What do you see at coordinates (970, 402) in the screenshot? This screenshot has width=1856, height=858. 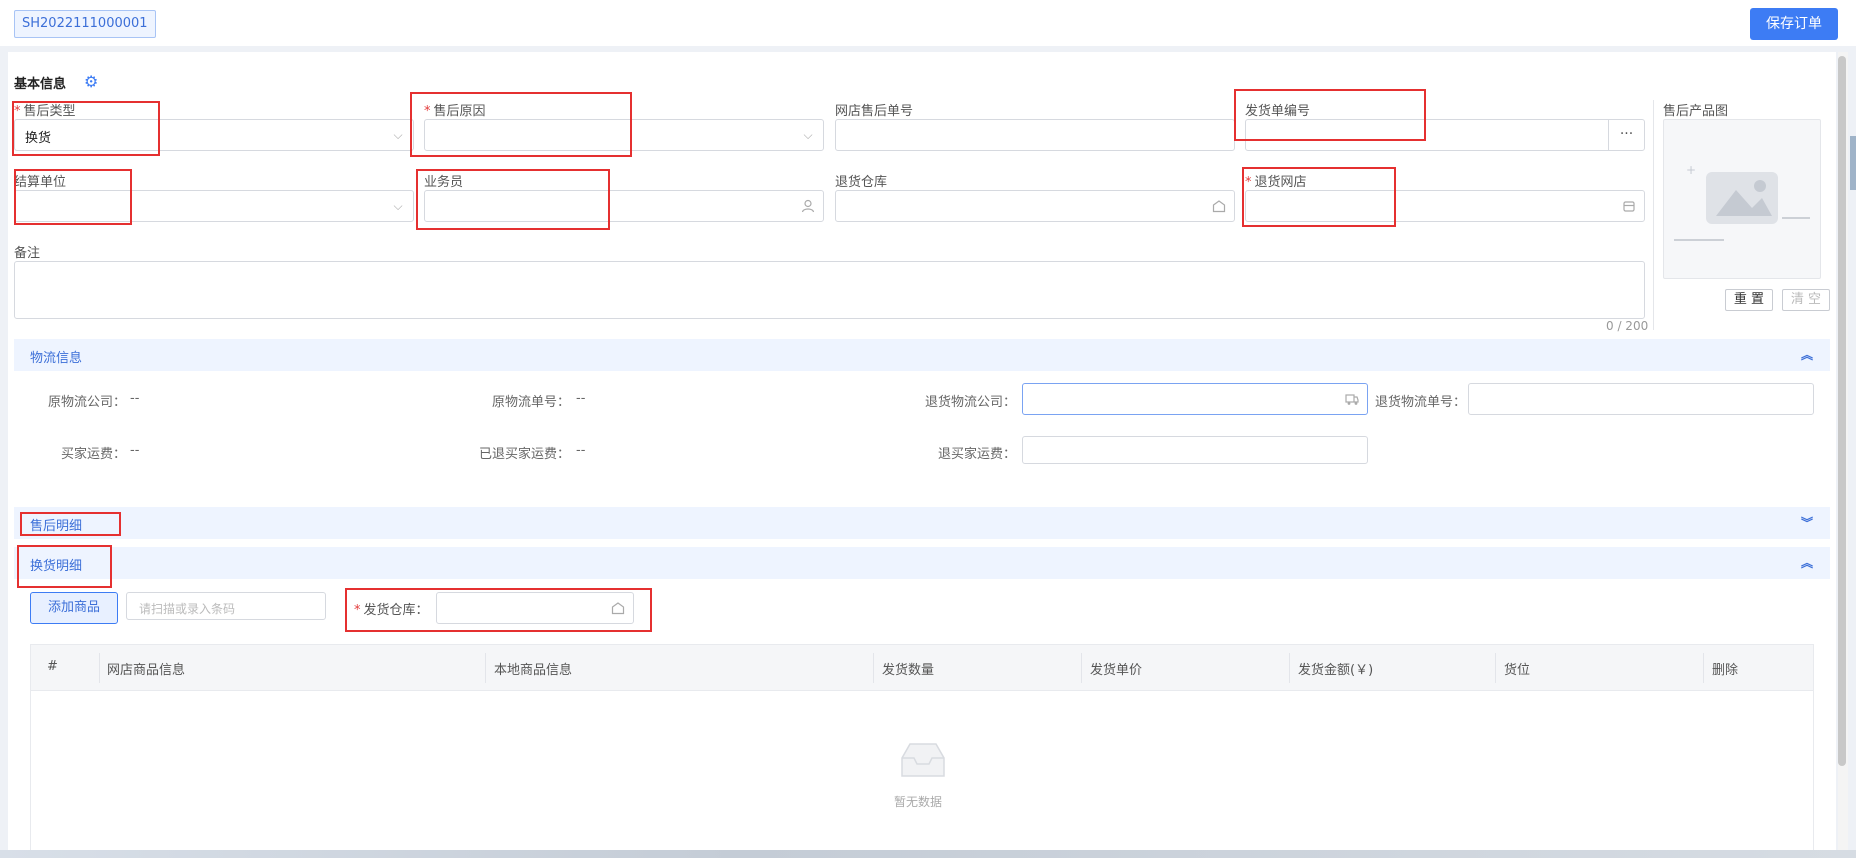 I see `return-company-label: 退货物流公司：` at bounding box center [970, 402].